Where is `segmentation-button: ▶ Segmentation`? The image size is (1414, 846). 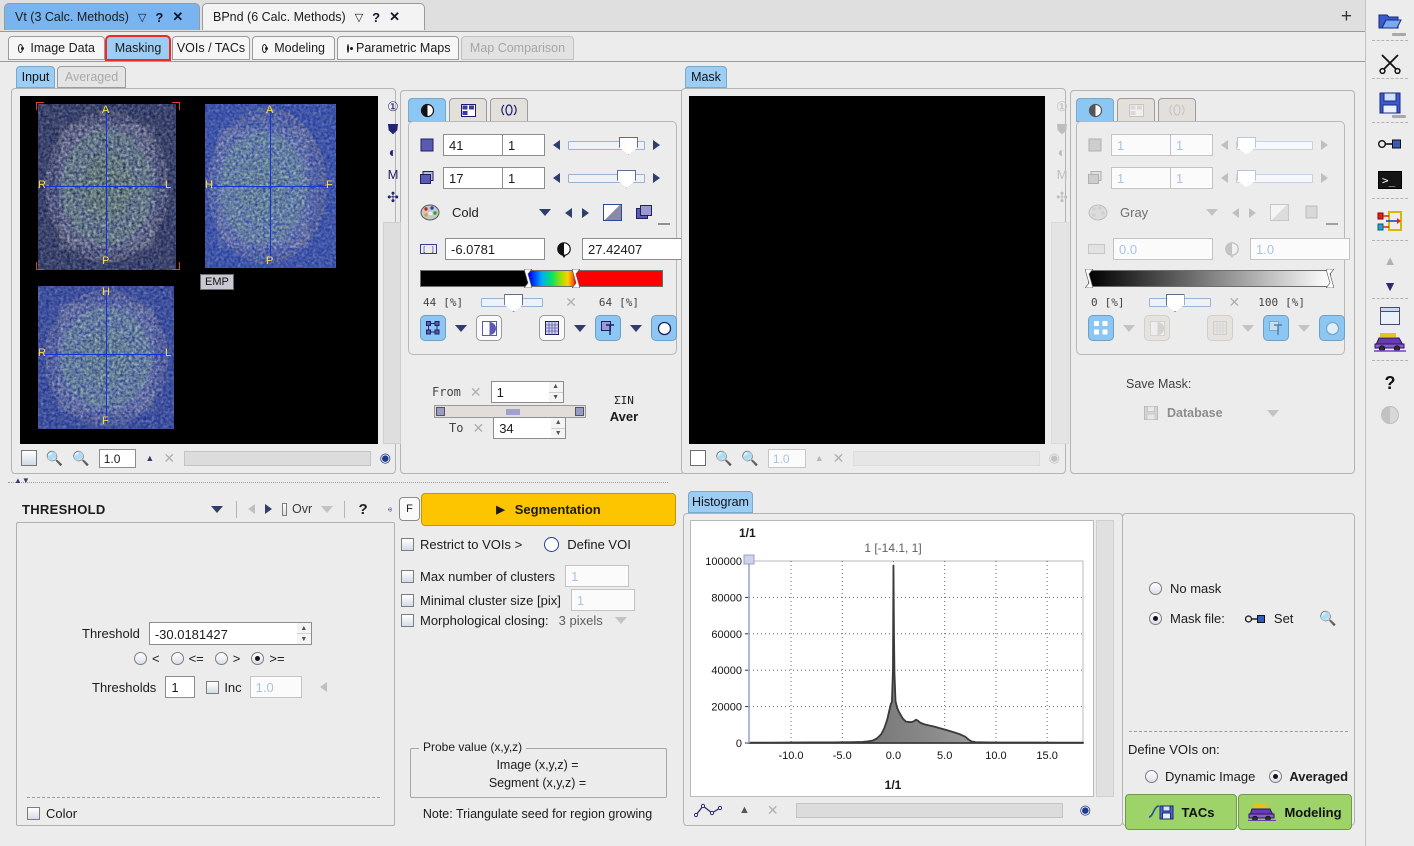 segmentation-button: ▶ Segmentation is located at coordinates (548, 509).